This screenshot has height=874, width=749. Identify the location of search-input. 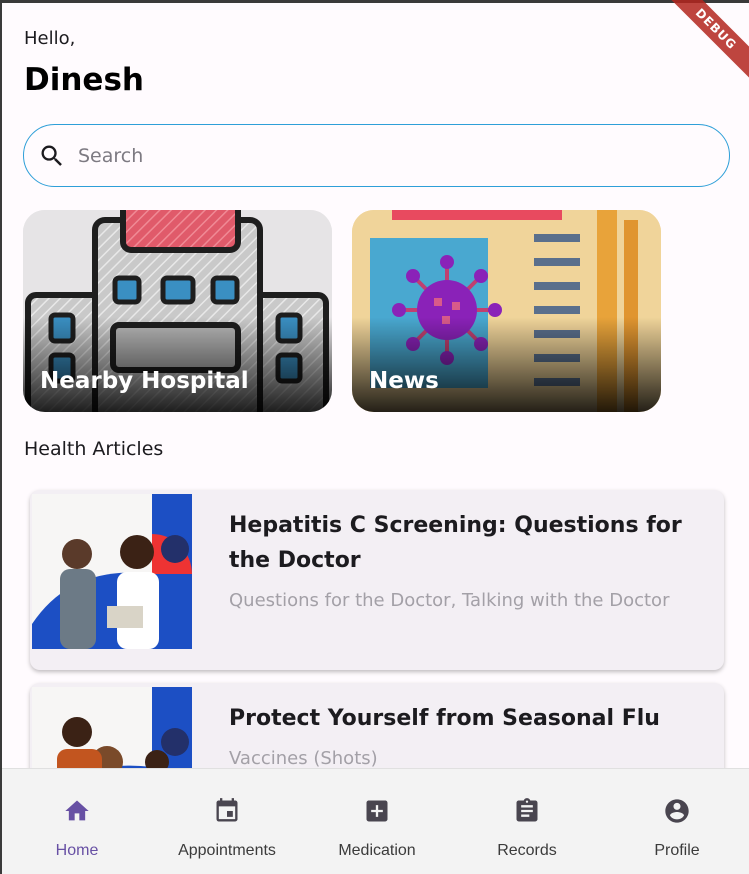
(378, 155).